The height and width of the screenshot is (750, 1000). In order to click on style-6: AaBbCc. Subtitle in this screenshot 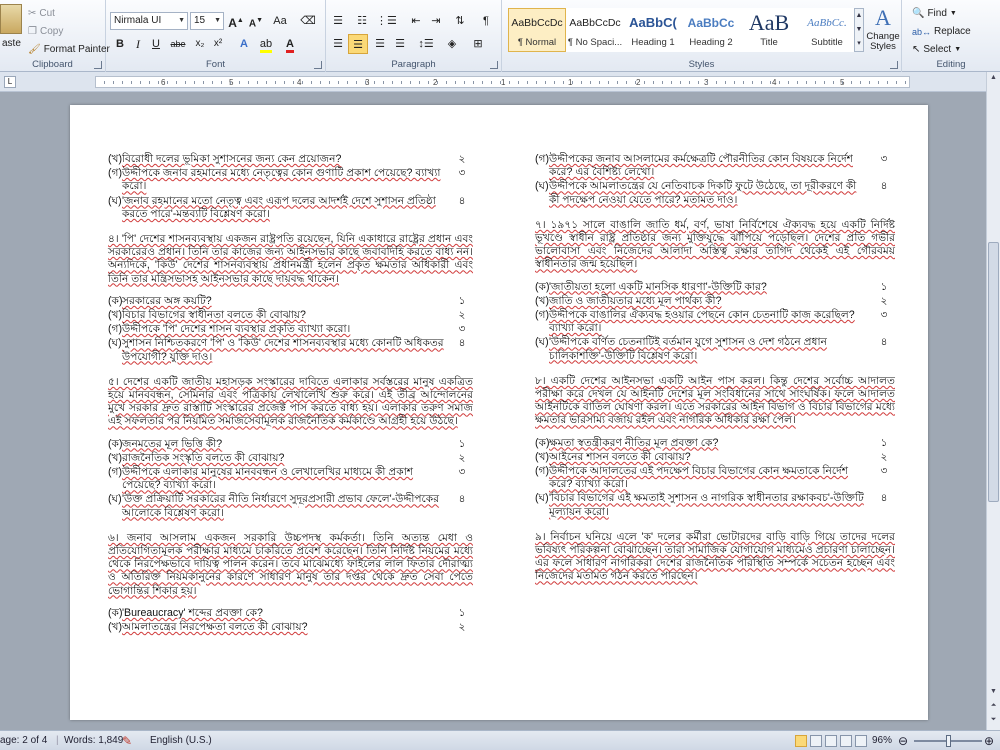, I will do `click(827, 30)`.